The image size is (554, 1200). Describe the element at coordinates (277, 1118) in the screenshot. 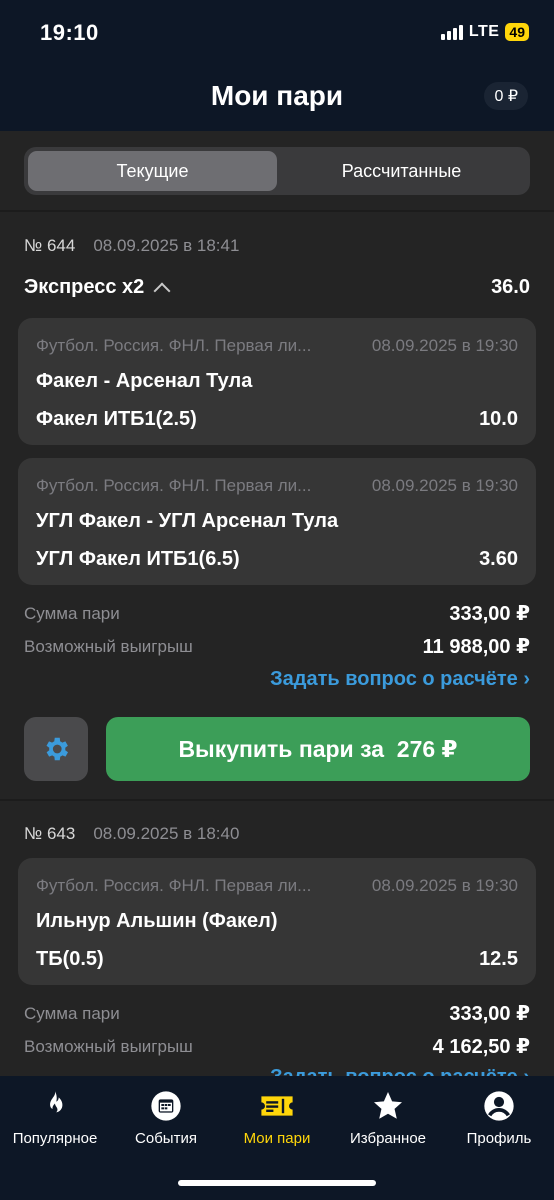

I see `nav-my-bets: Мои пари` at that location.